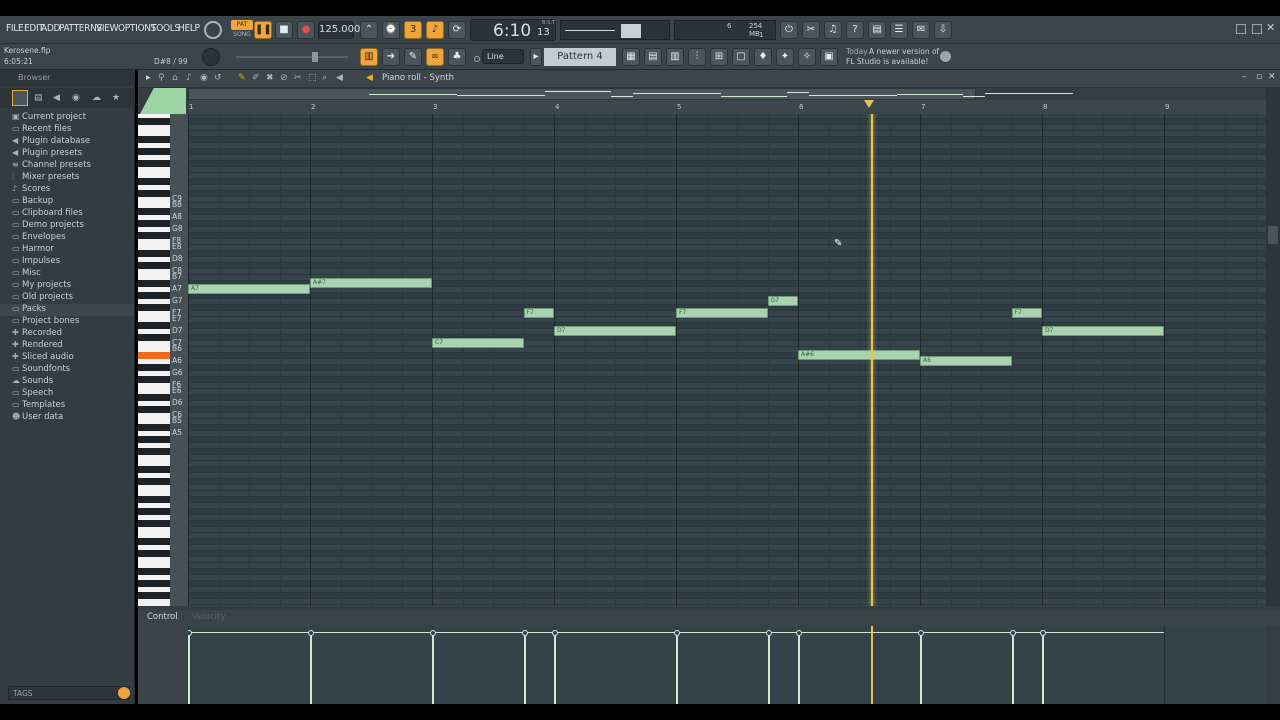 This screenshot has height=720, width=1280. What do you see at coordinates (298, 78) in the screenshot?
I see `slice-tool-icon: ✂` at bounding box center [298, 78].